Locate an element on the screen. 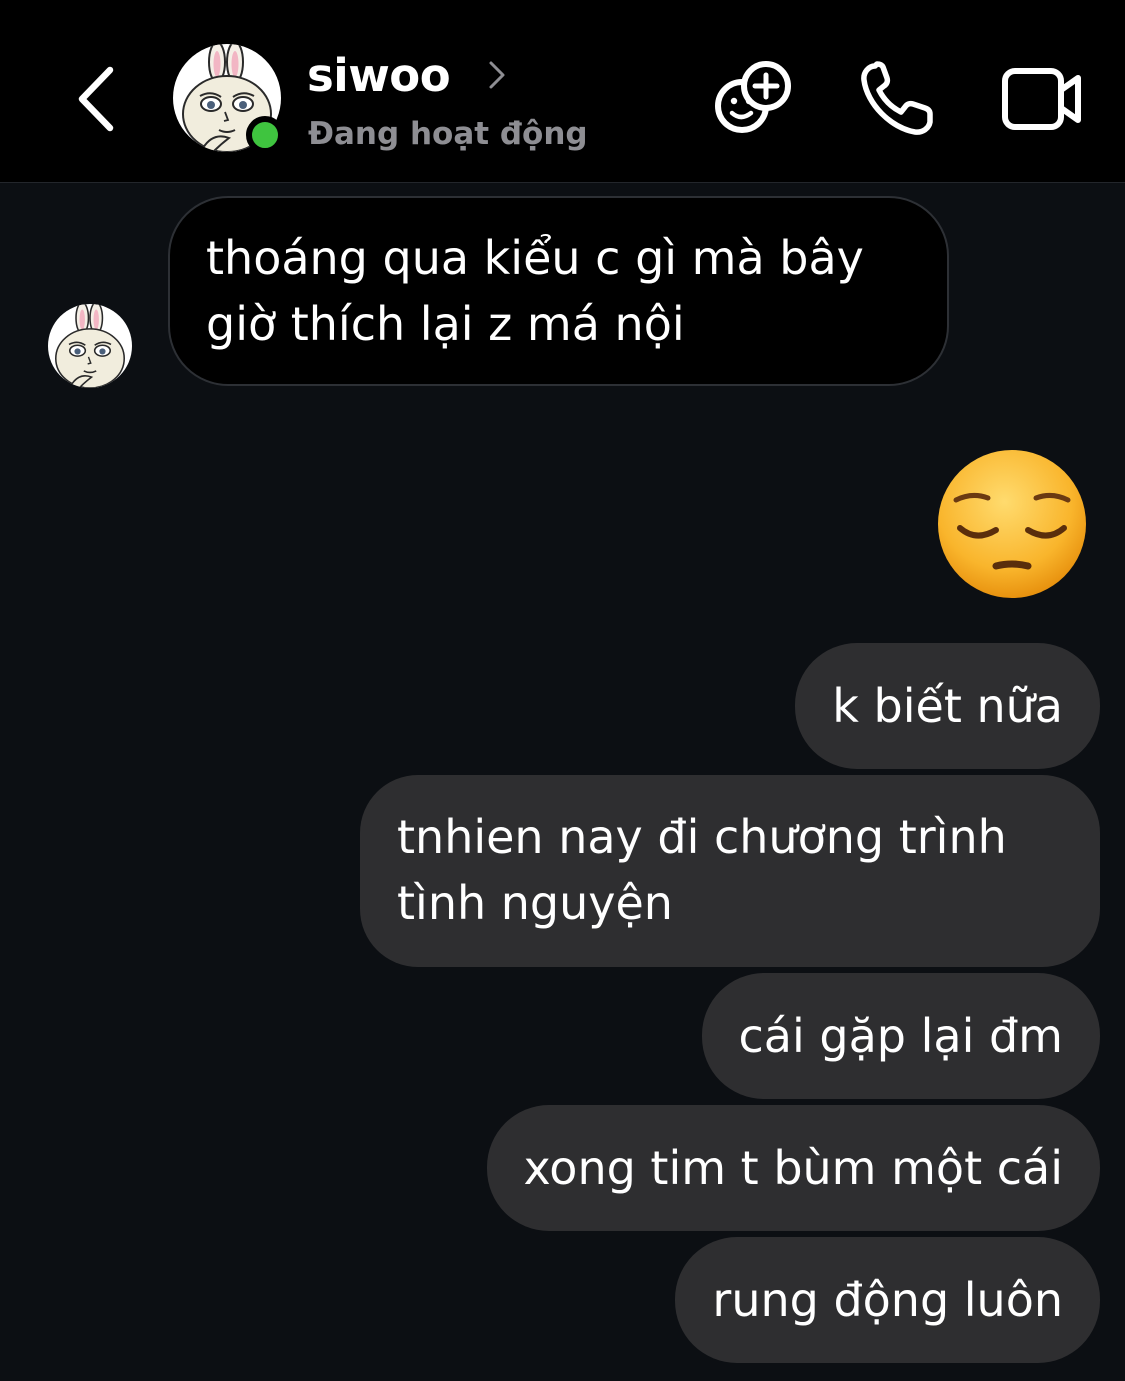  pensive-face-icon is located at coordinates (1012, 524).